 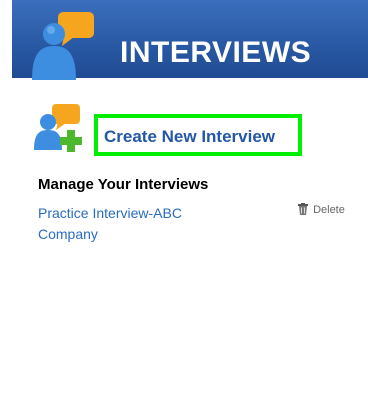 What do you see at coordinates (77, 45) in the screenshot?
I see `interview-people-icon` at bounding box center [77, 45].